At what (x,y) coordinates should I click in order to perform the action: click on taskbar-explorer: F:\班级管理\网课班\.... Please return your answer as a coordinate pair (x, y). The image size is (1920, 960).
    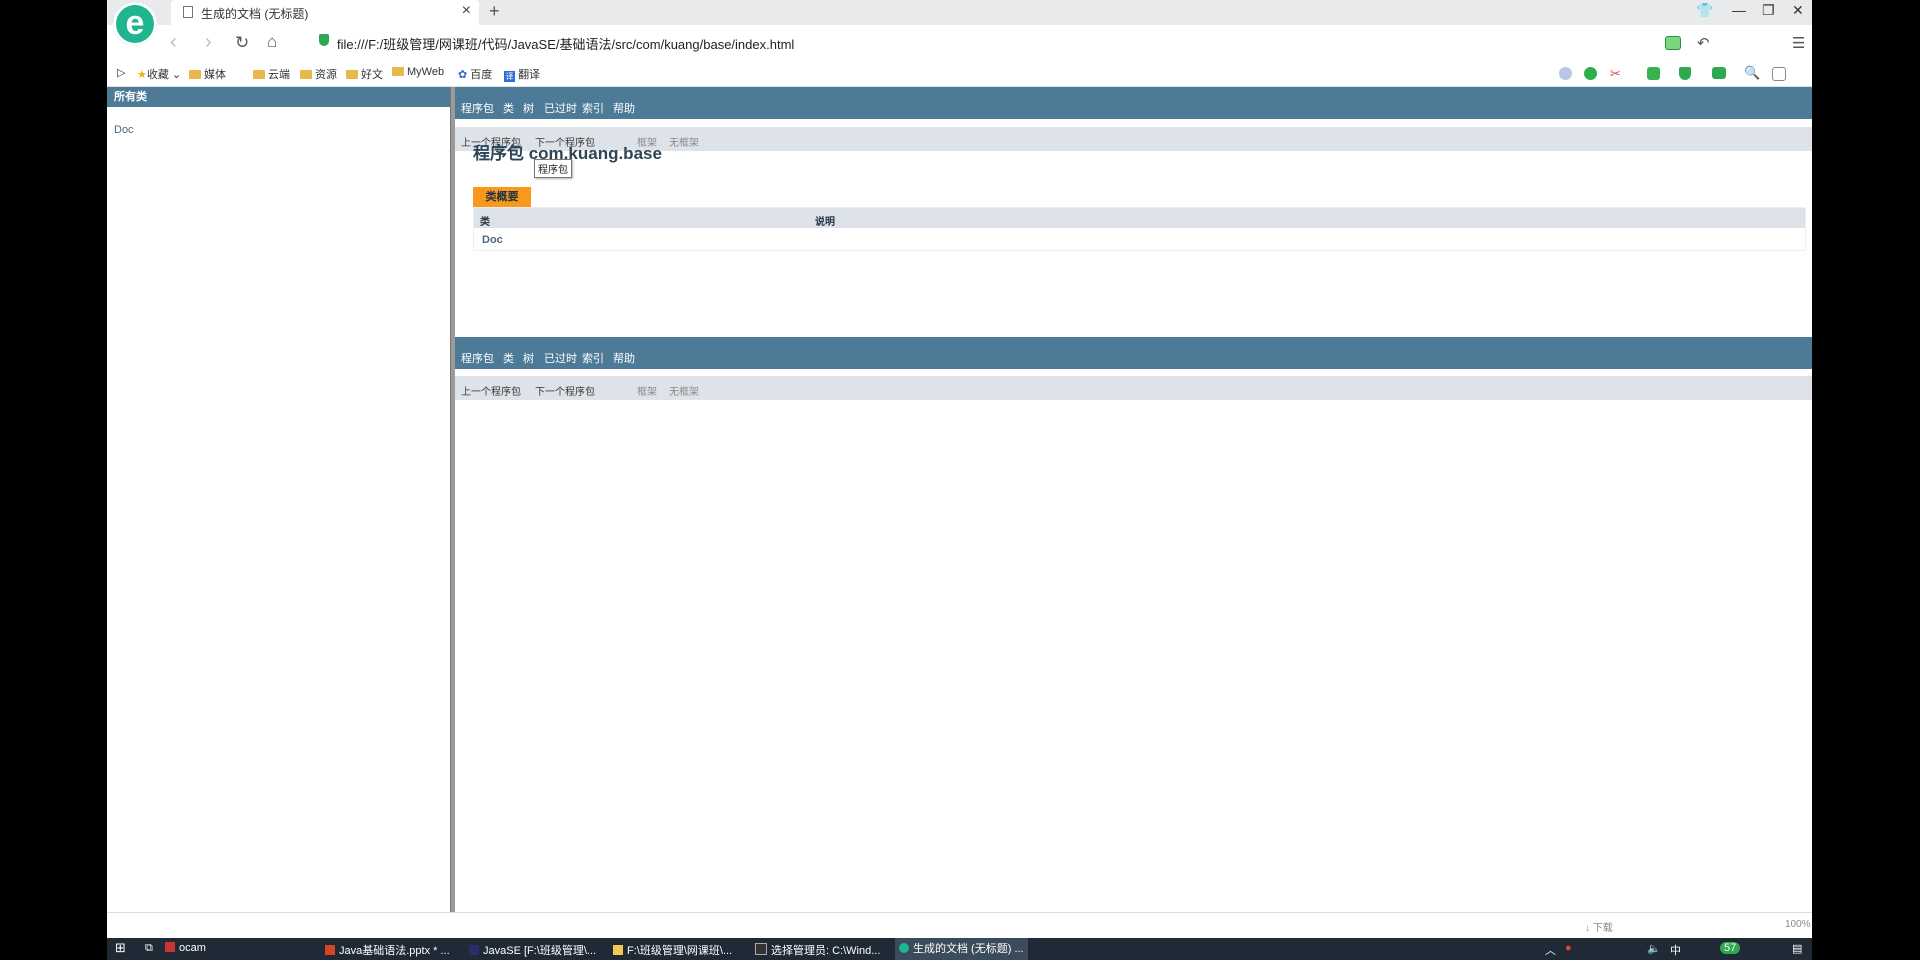
    Looking at the image, I should click on (672, 950).